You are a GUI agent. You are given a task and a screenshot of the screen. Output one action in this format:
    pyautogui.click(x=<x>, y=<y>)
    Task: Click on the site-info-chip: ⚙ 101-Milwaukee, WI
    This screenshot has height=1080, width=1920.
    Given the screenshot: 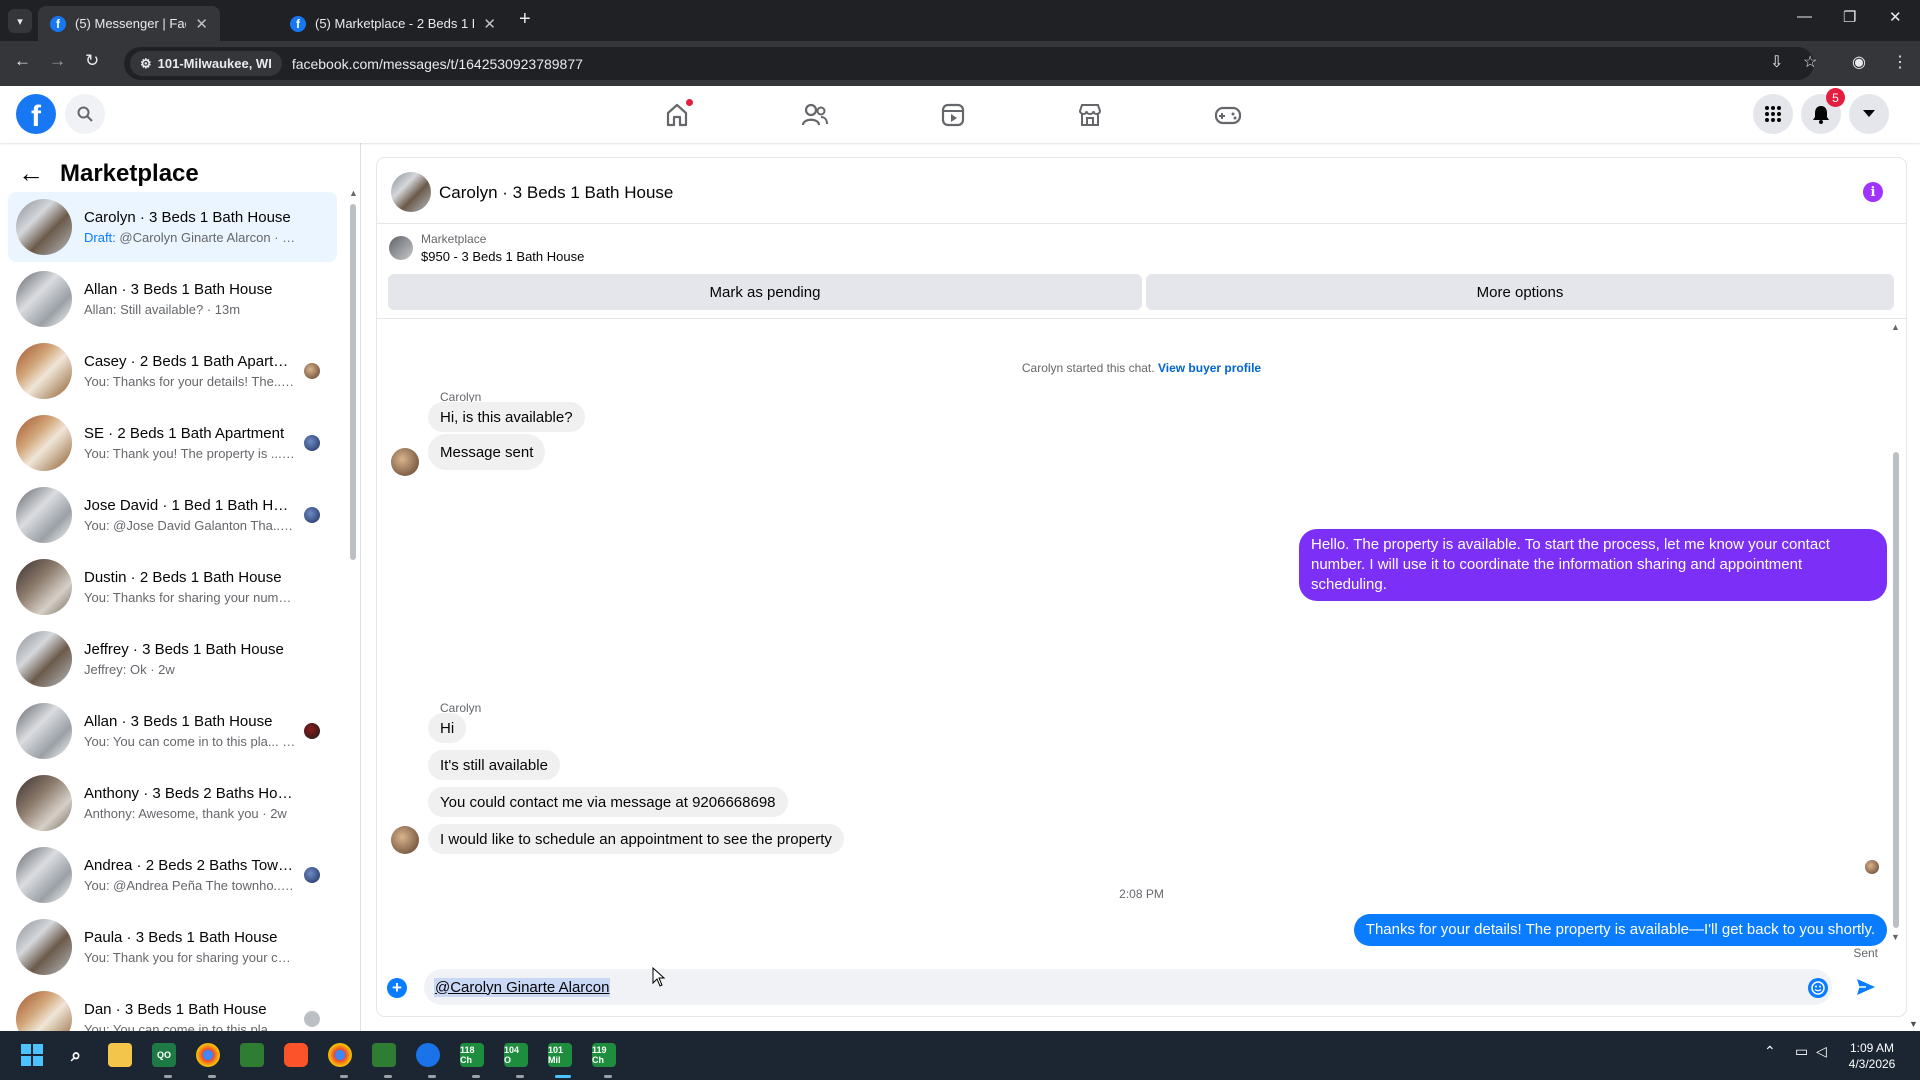 What is the action you would take?
    pyautogui.click(x=206, y=63)
    